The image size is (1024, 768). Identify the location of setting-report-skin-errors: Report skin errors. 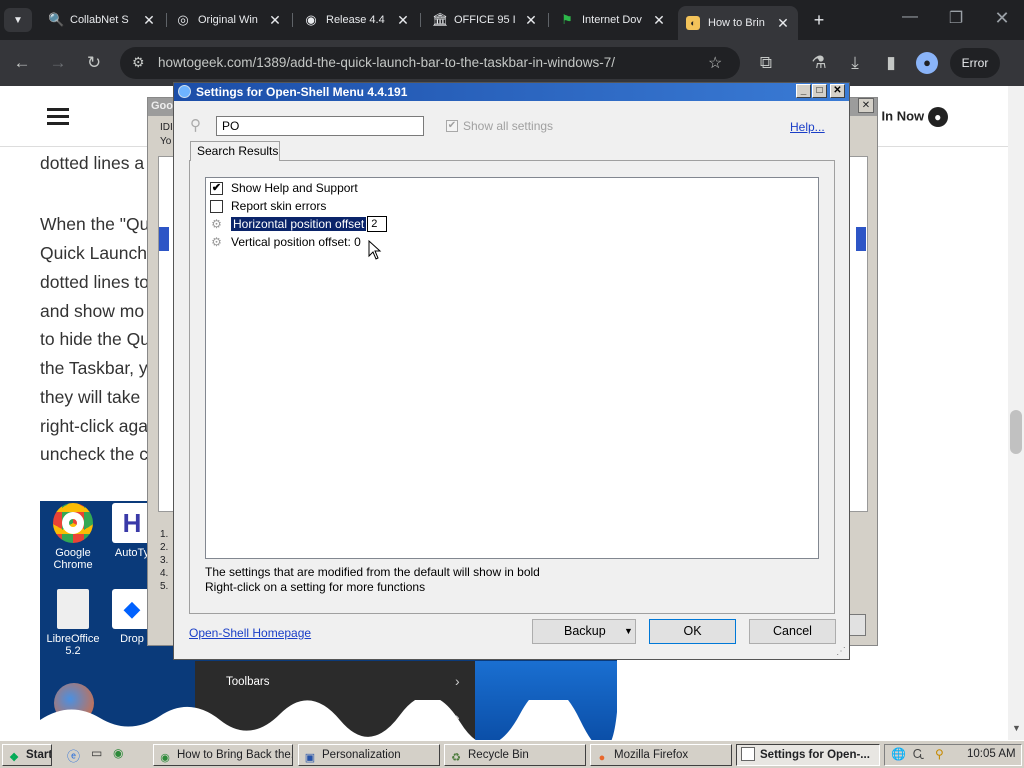
(268, 206).